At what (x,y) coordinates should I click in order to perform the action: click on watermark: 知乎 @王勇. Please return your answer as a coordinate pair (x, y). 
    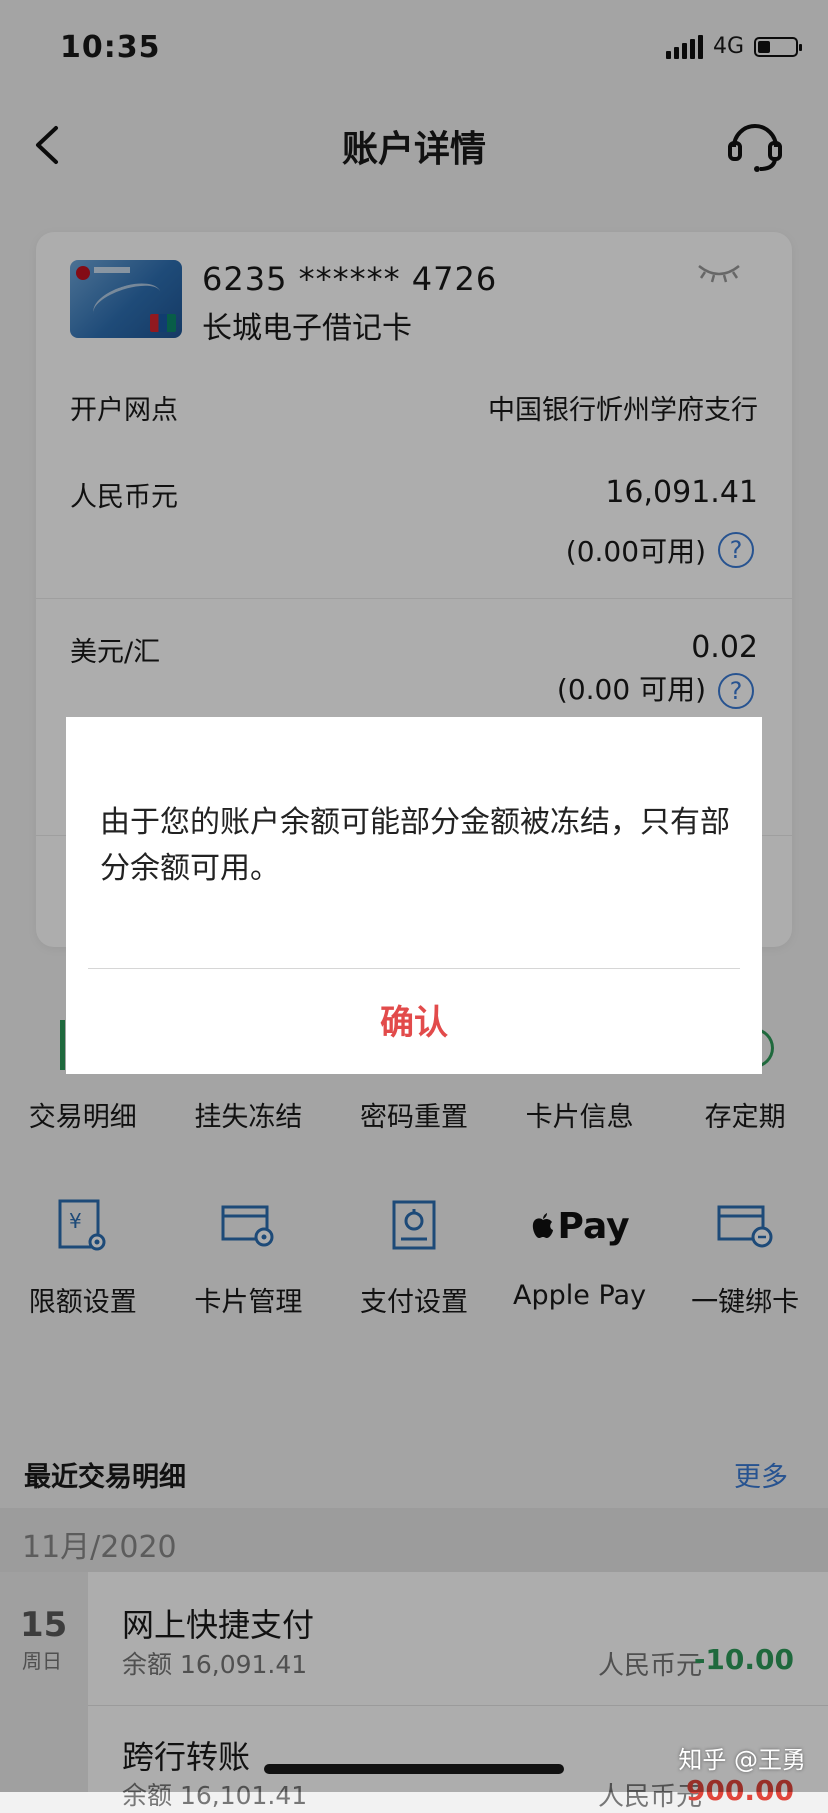
    Looking at the image, I should click on (742, 1760).